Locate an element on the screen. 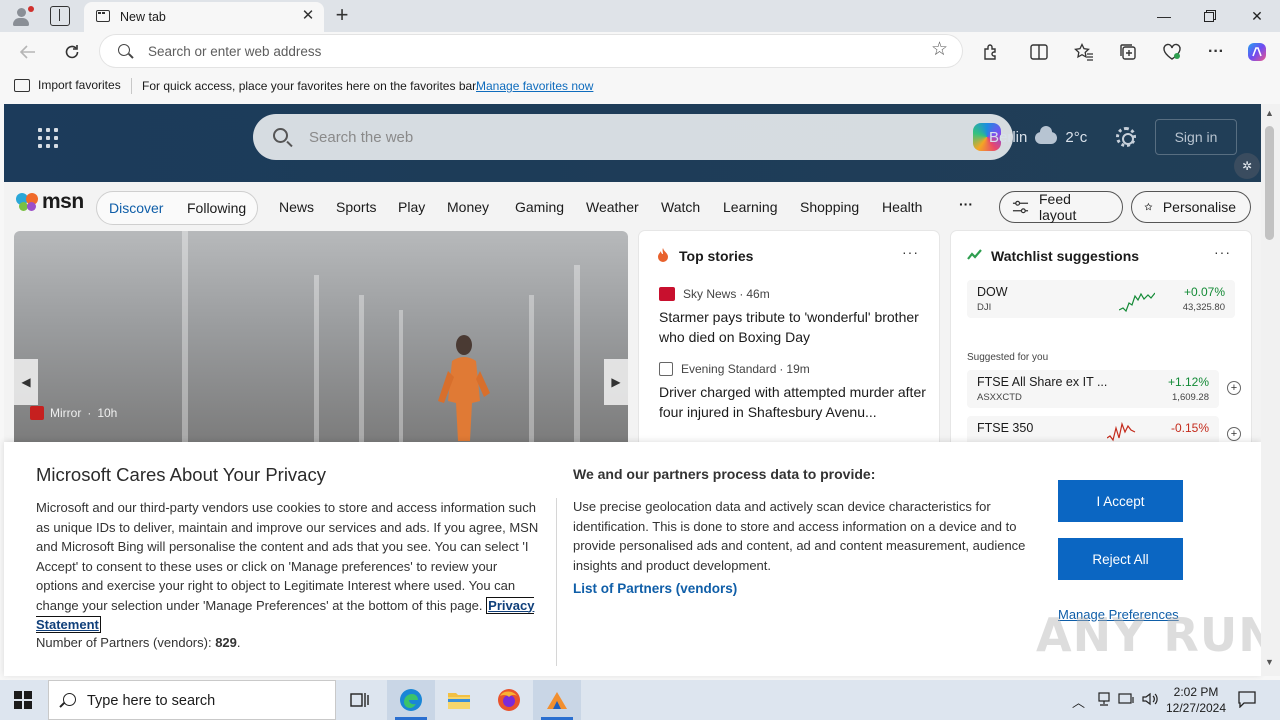  mirror-logo is located at coordinates (37, 413).